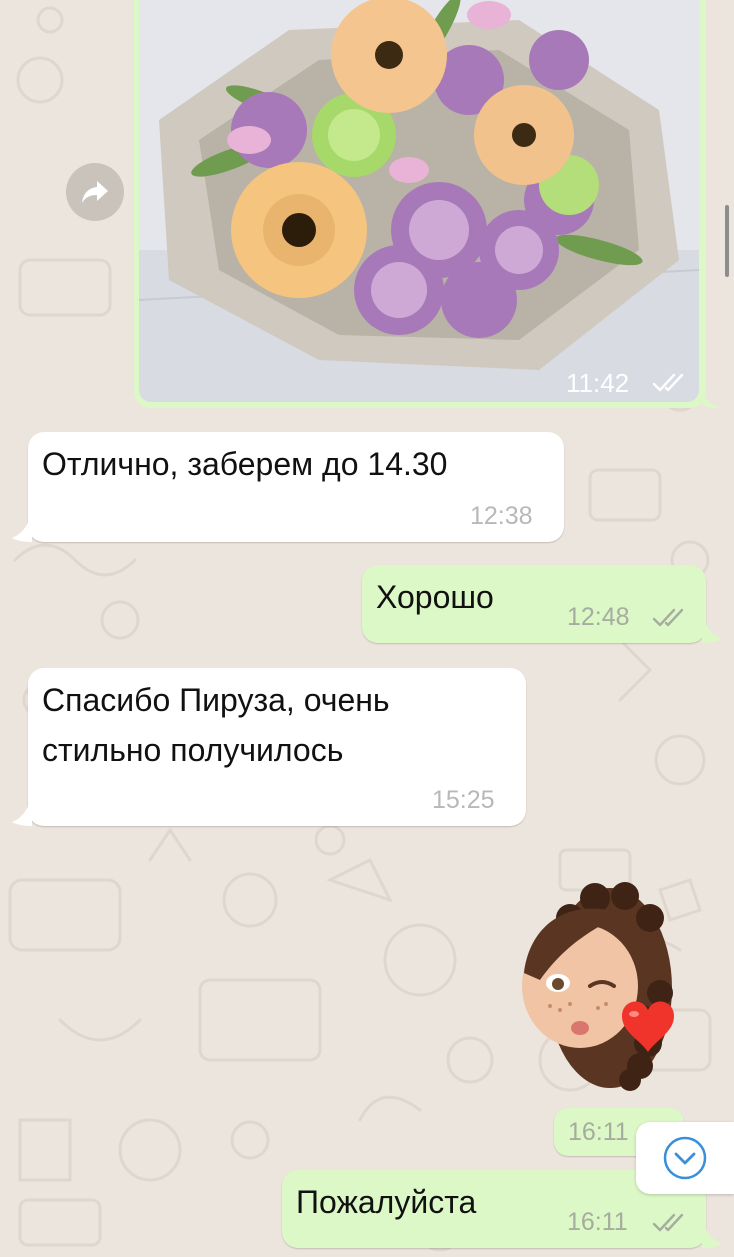  I want to click on incoming-message: Отлично, заберем до 14.30 12:38, so click(288, 487).